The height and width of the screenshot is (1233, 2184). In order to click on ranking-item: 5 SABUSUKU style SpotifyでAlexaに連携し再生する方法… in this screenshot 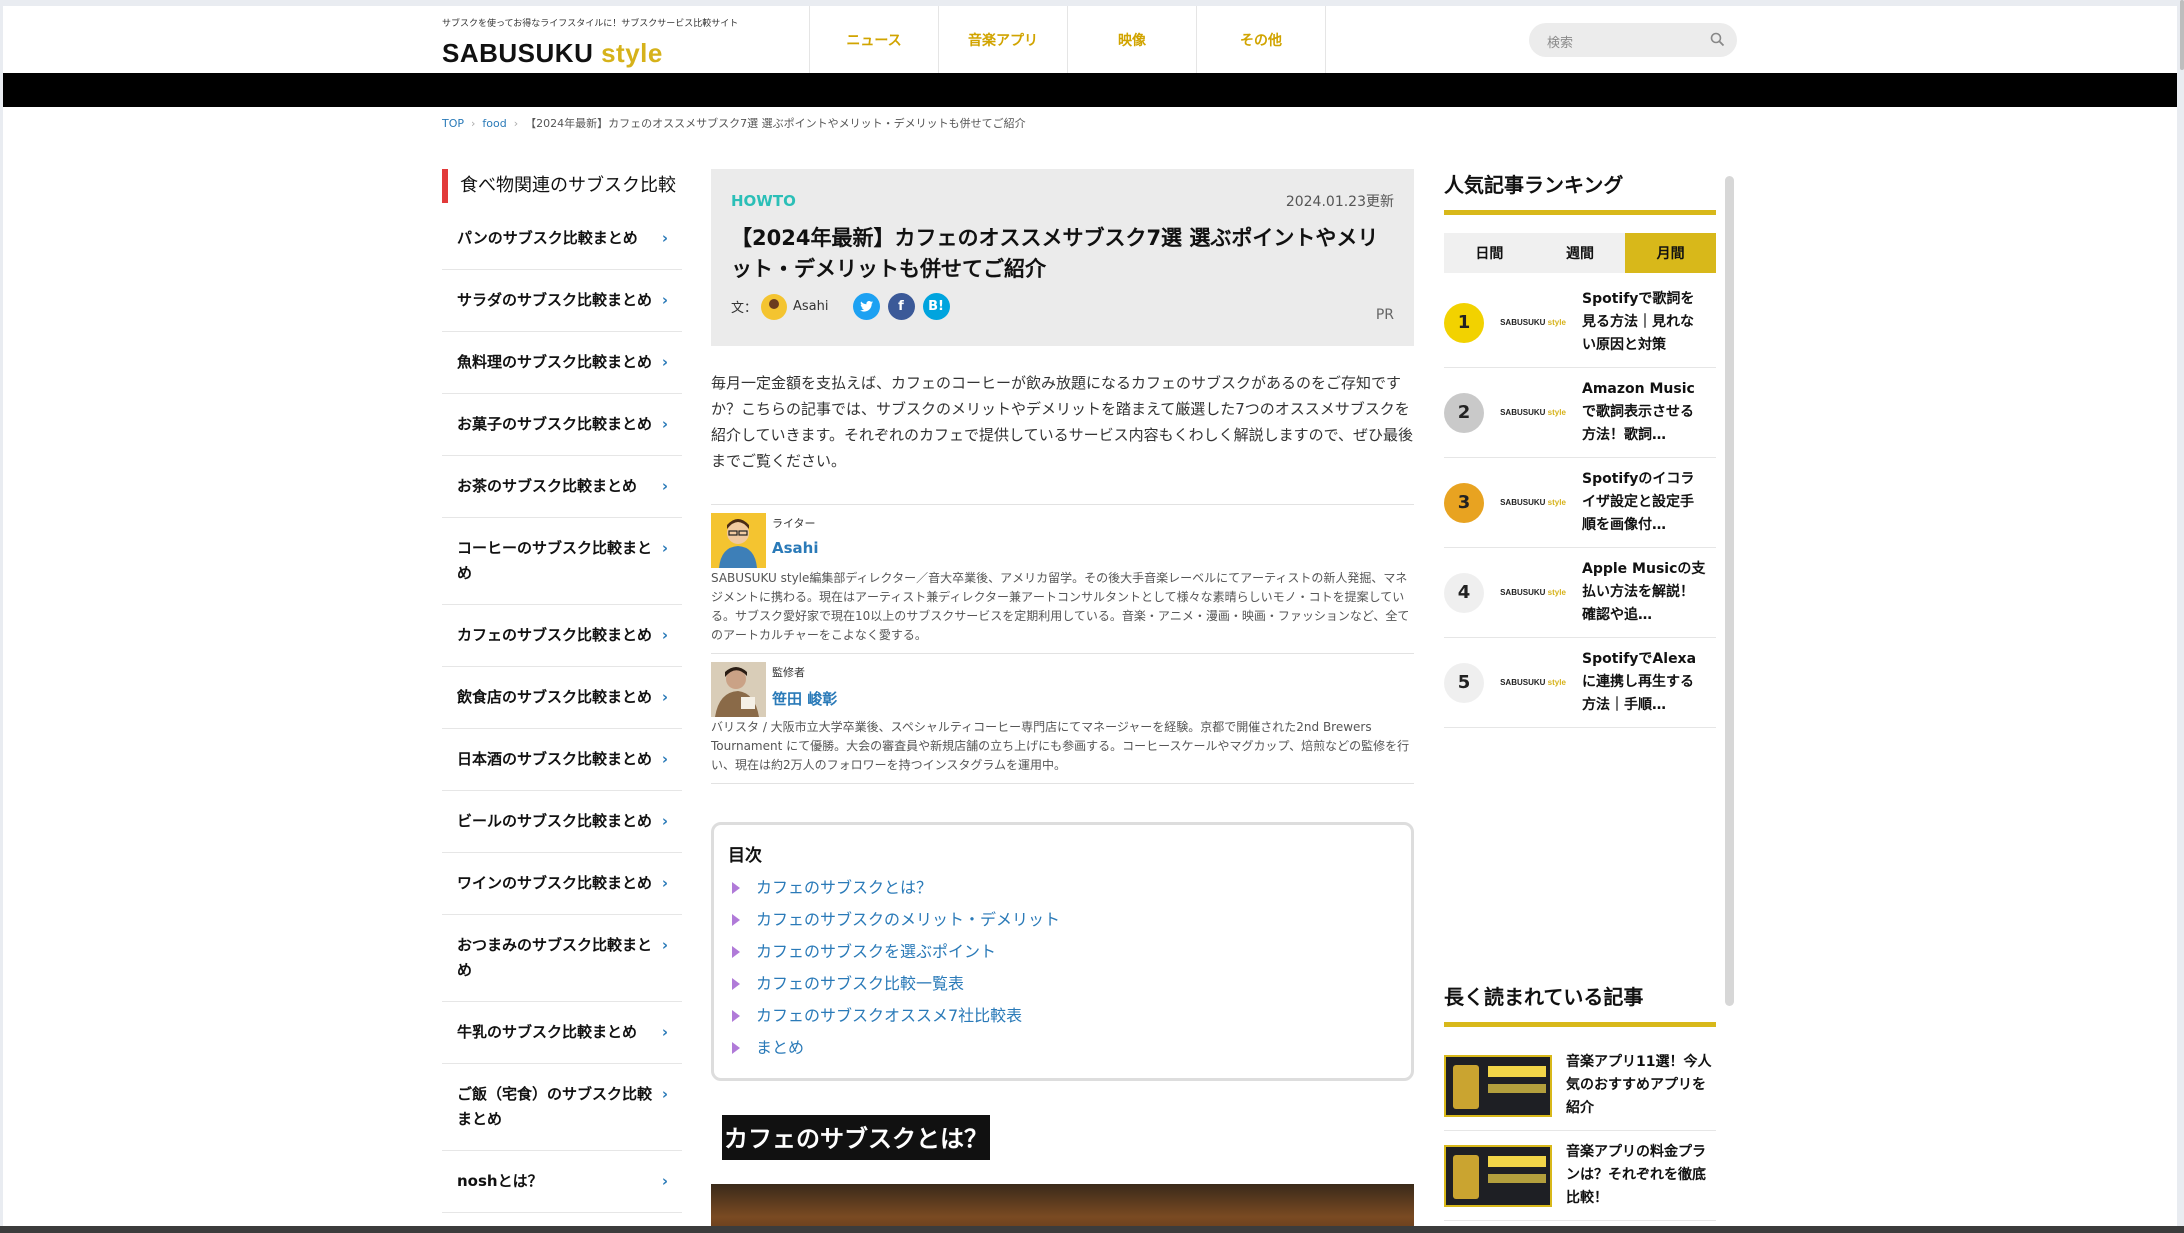, I will do `click(1580, 683)`.